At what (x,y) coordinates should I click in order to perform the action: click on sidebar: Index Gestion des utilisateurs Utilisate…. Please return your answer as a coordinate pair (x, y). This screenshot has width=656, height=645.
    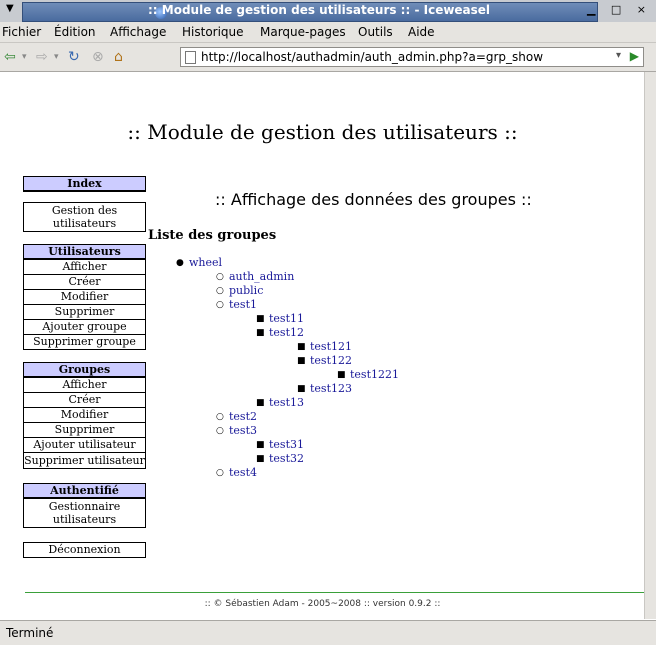
    Looking at the image, I should click on (84, 367).